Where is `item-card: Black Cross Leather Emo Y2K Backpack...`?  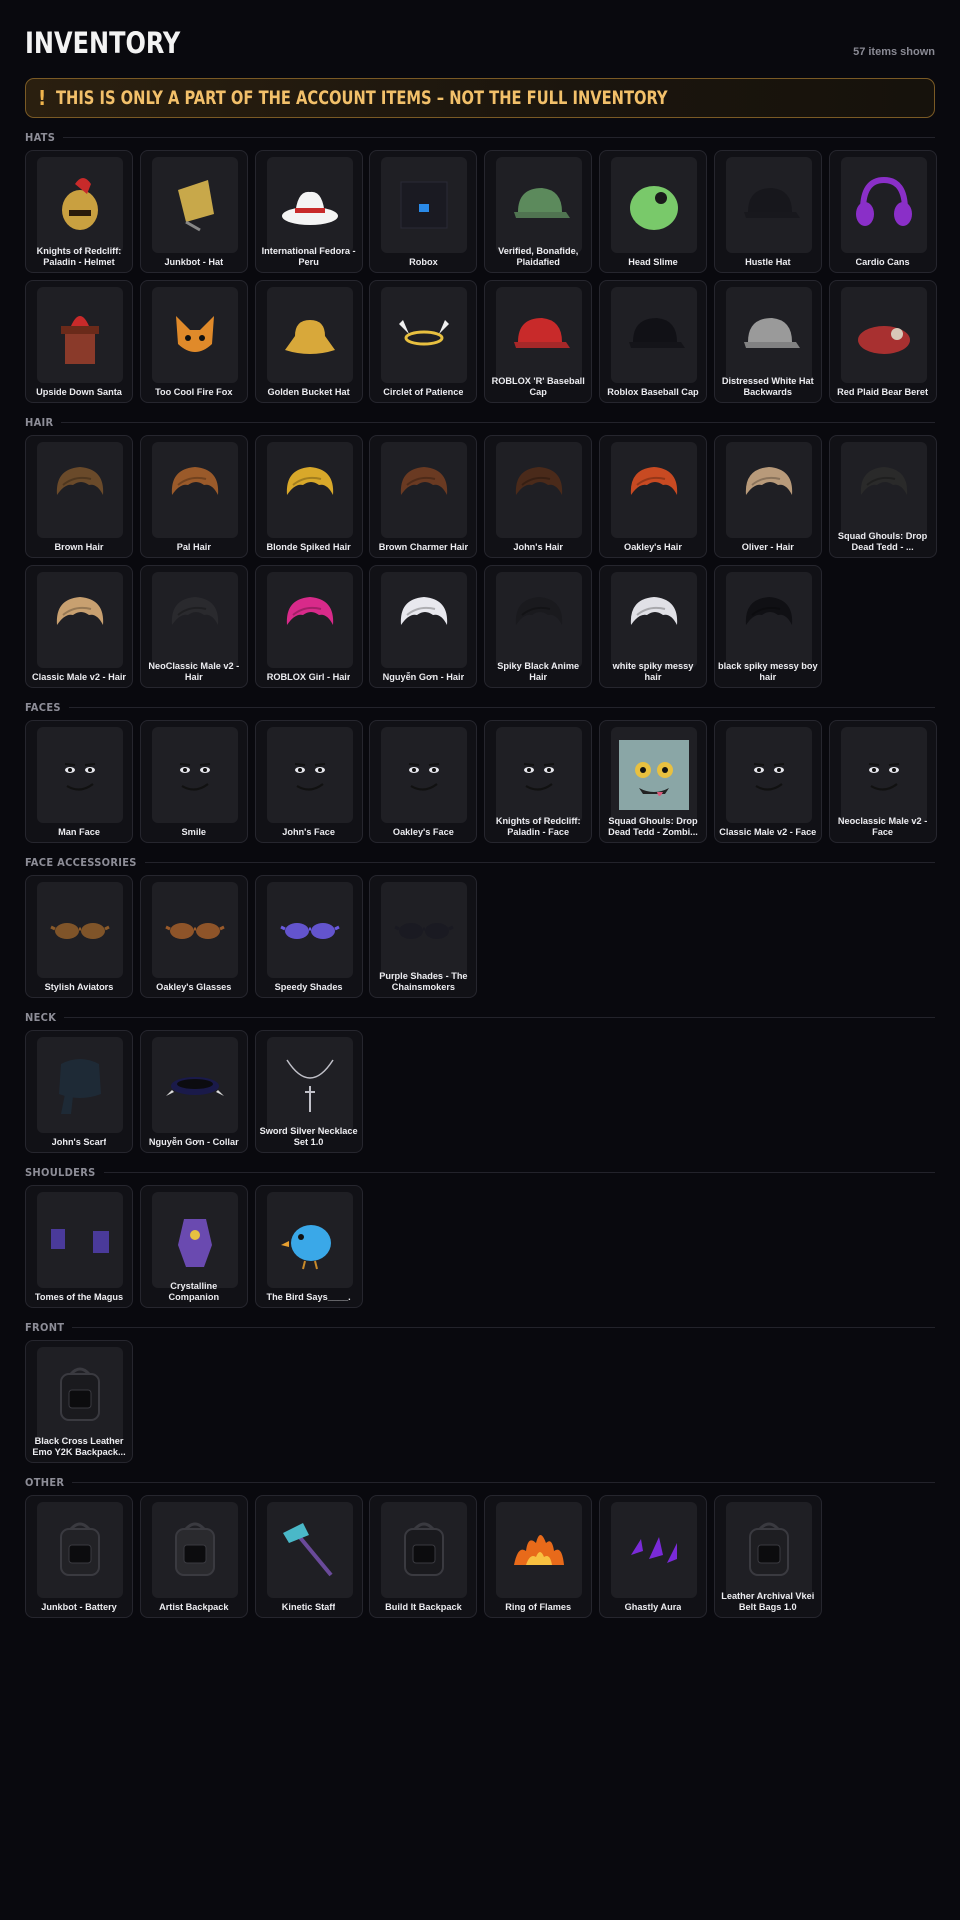 item-card: Black Cross Leather Emo Y2K Backpack... is located at coordinates (79, 1401).